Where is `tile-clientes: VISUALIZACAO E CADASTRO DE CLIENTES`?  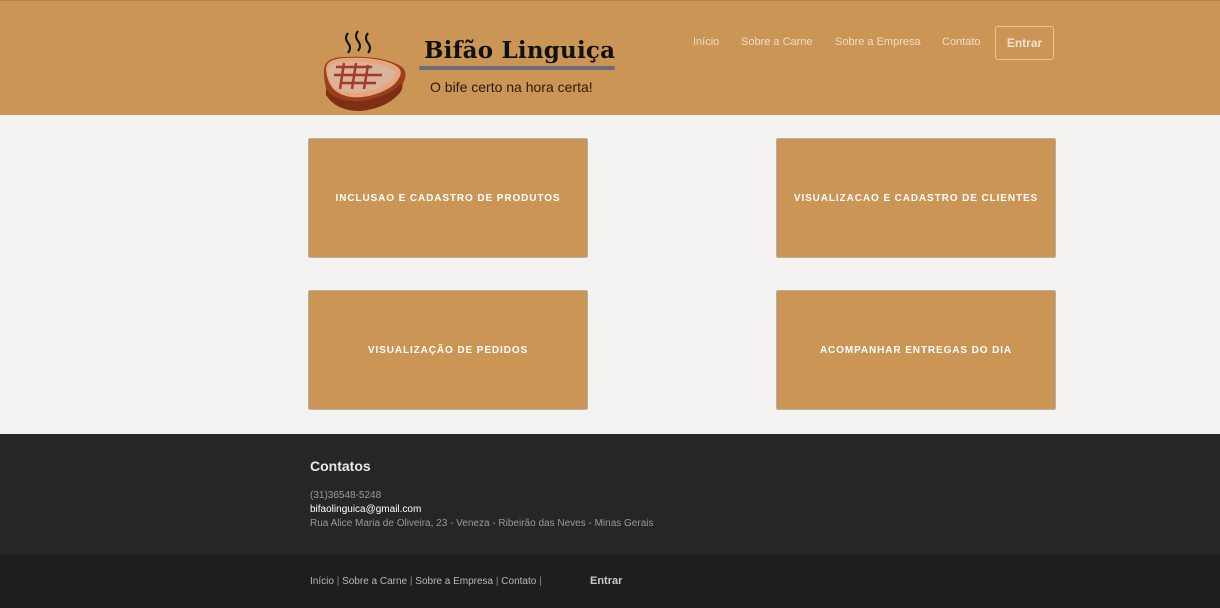 tile-clientes: VISUALIZACAO E CADASTRO DE CLIENTES is located at coordinates (916, 198).